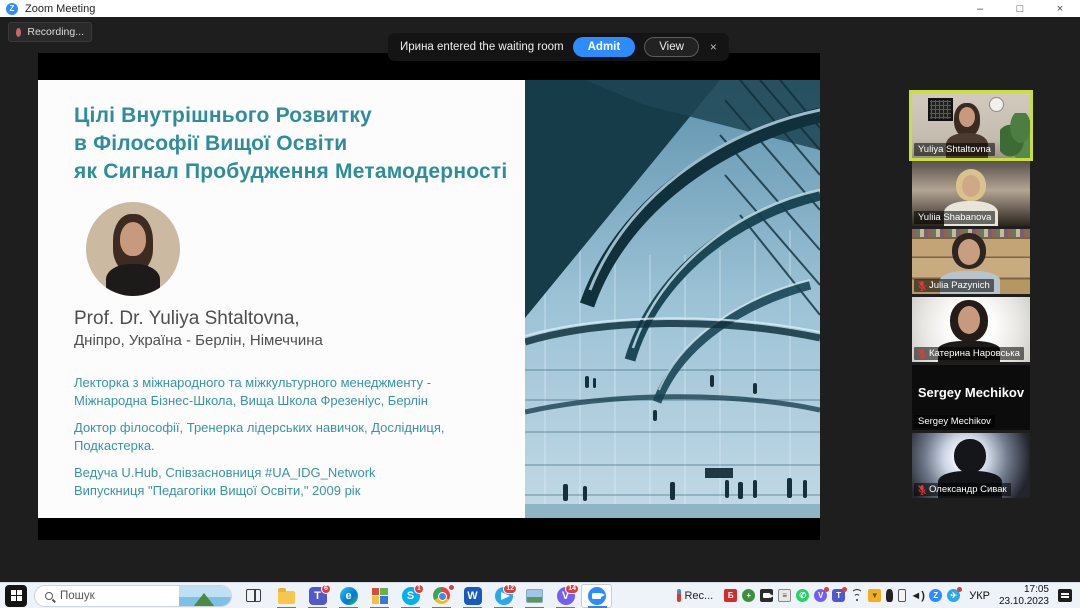 Image resolution: width=1080 pixels, height=608 pixels. I want to click on teams-tray-icon: T, so click(840, 594).